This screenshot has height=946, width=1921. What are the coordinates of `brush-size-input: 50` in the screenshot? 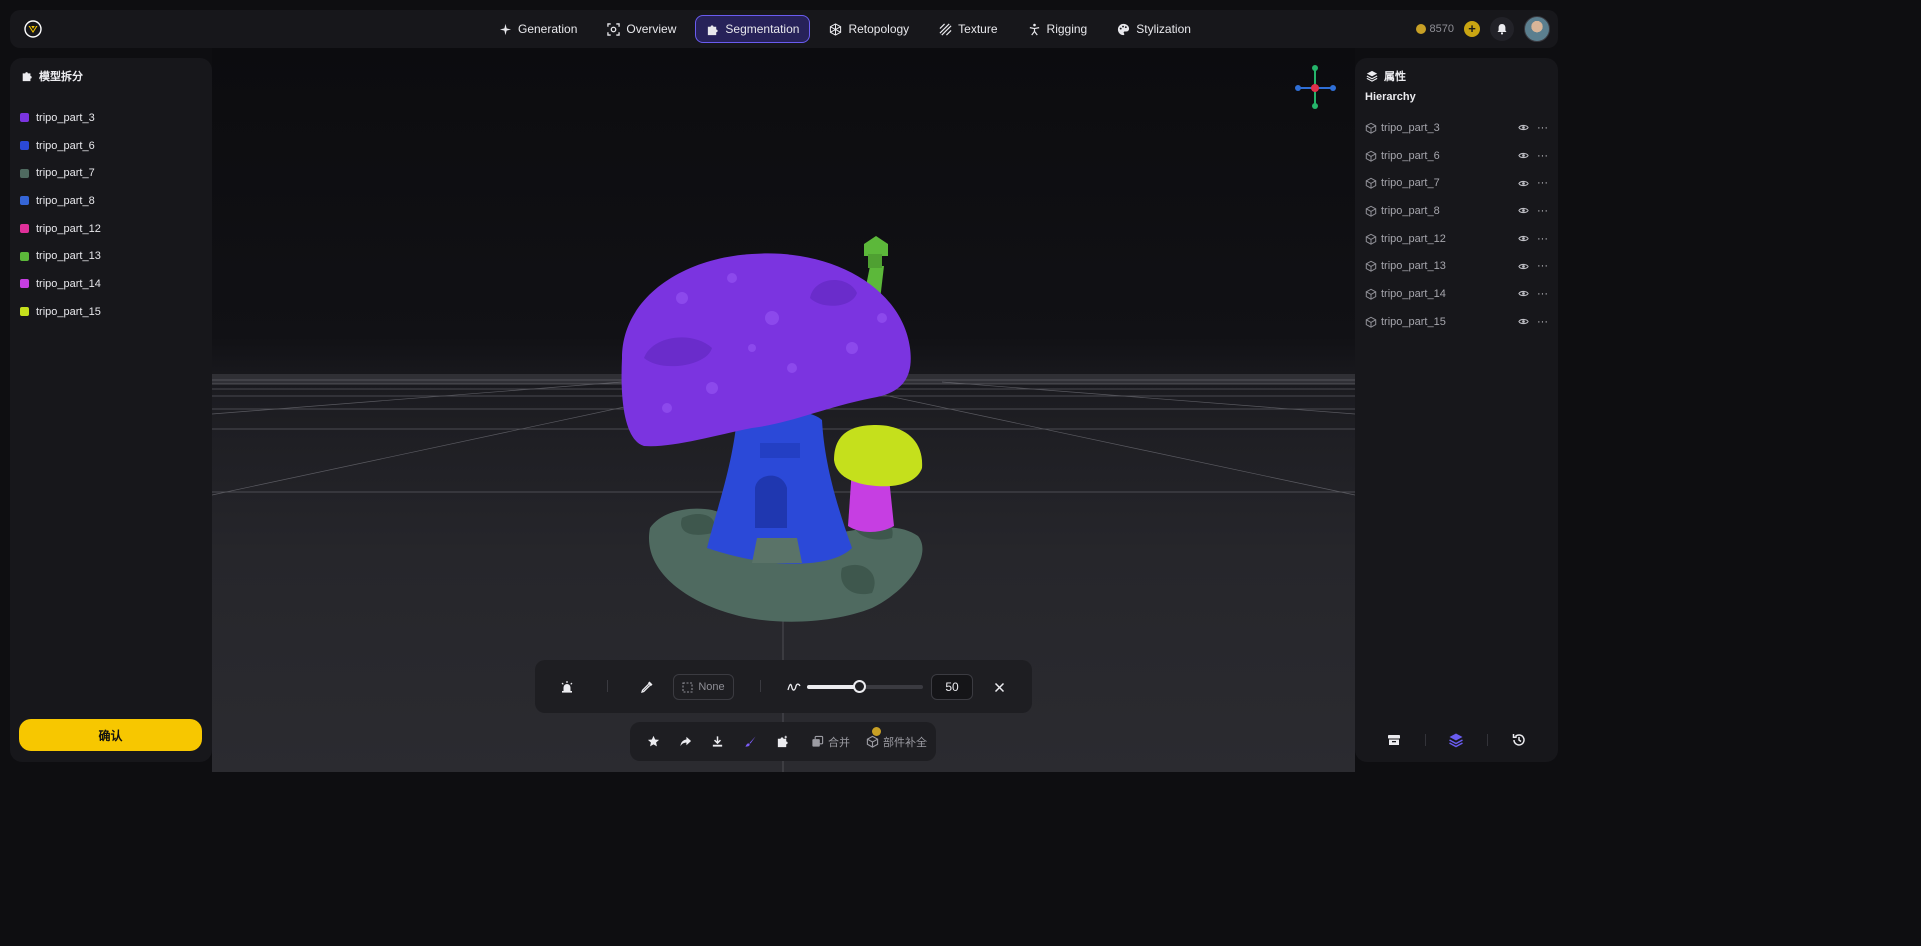 It's located at (952, 687).